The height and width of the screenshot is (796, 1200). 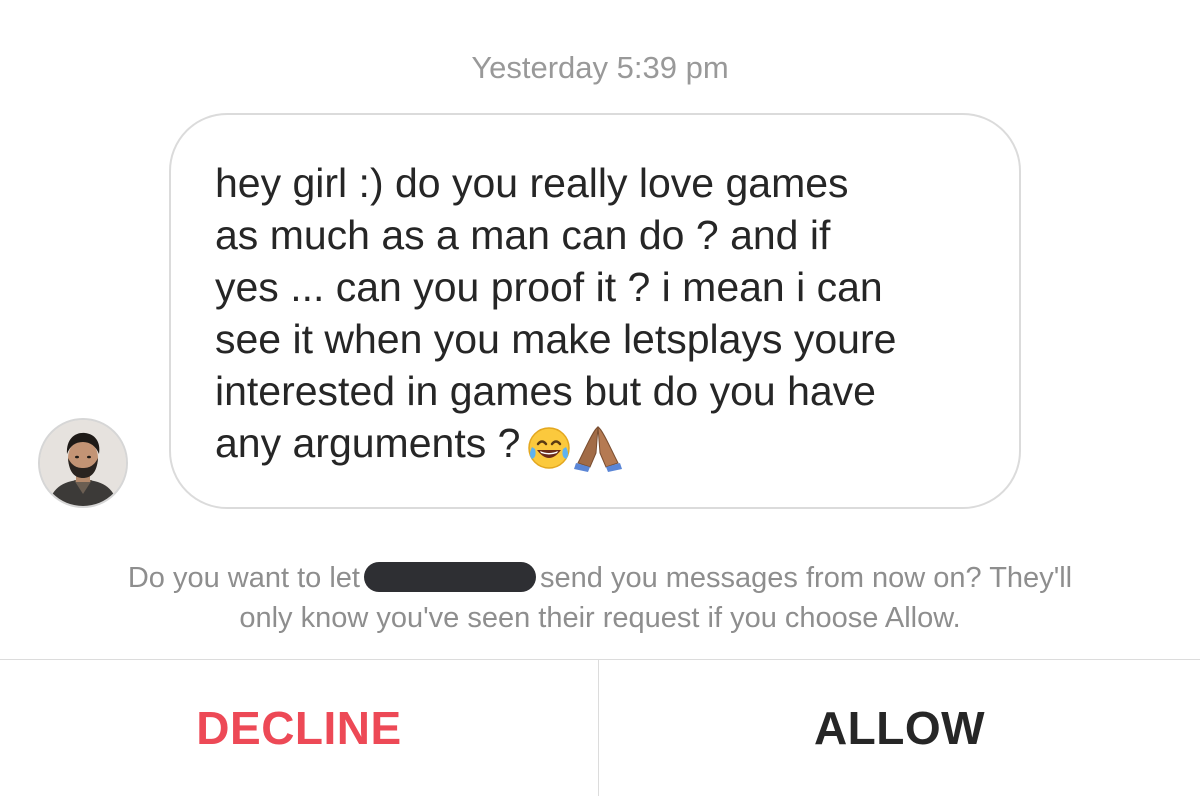 I want to click on folded-hands-icon, so click(x=598, y=449).